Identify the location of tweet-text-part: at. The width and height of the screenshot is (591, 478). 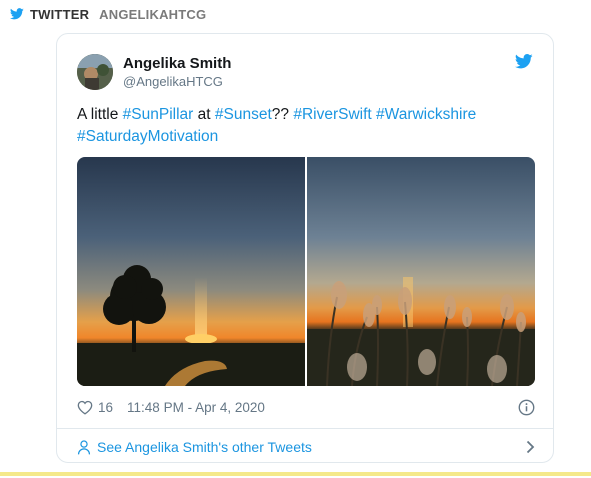
(204, 114).